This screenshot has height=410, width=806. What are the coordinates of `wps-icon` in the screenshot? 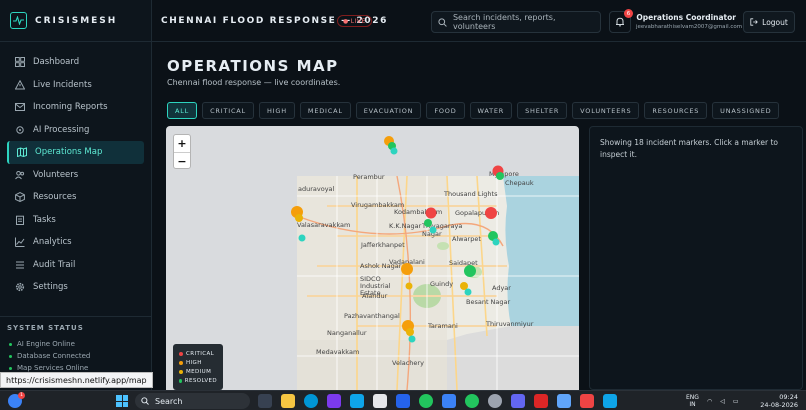 It's located at (587, 401).